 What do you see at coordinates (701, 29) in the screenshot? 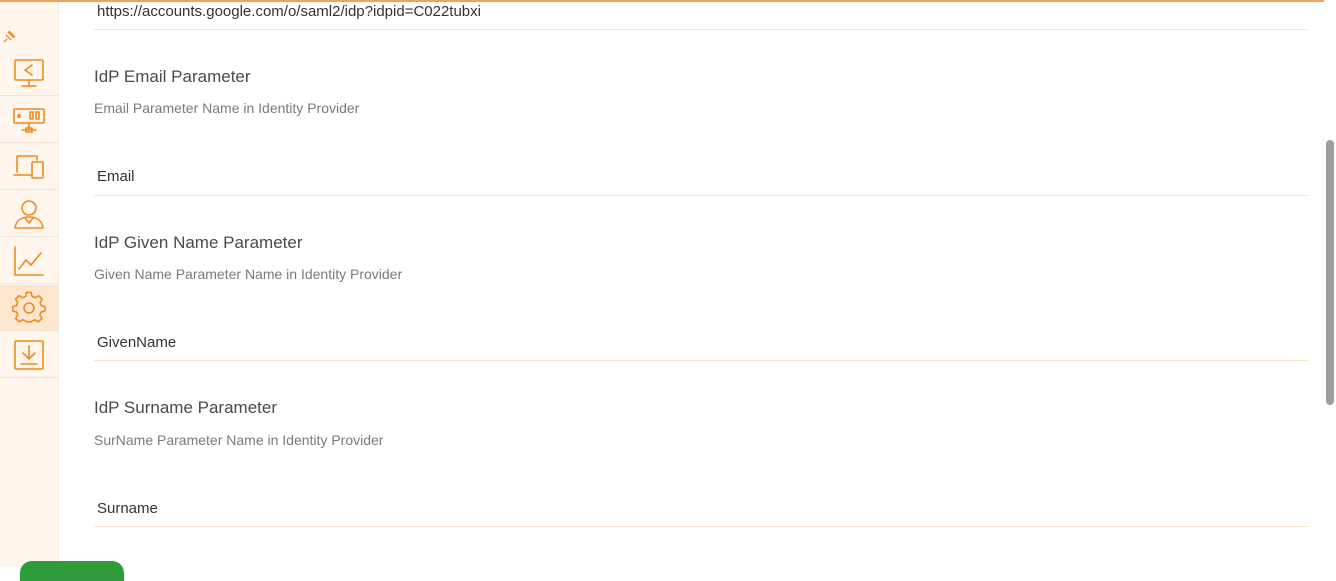
I see `sso-url-field-underline` at bounding box center [701, 29].